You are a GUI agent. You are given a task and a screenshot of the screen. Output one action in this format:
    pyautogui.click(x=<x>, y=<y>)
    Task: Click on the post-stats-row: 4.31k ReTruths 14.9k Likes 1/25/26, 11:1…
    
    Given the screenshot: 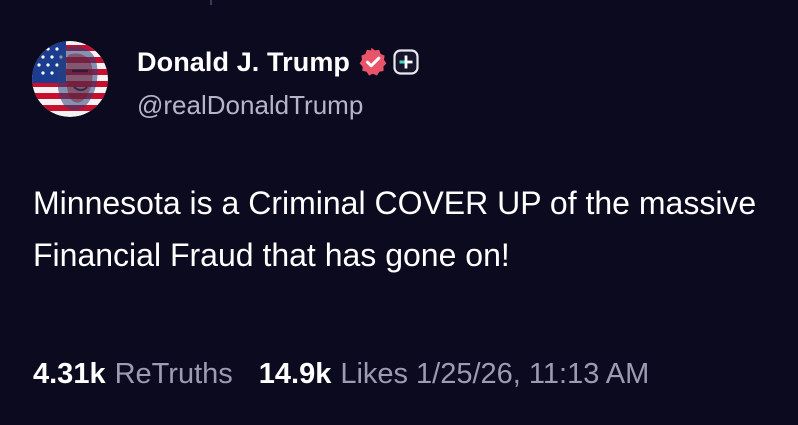 What is the action you would take?
    pyautogui.click(x=341, y=374)
    